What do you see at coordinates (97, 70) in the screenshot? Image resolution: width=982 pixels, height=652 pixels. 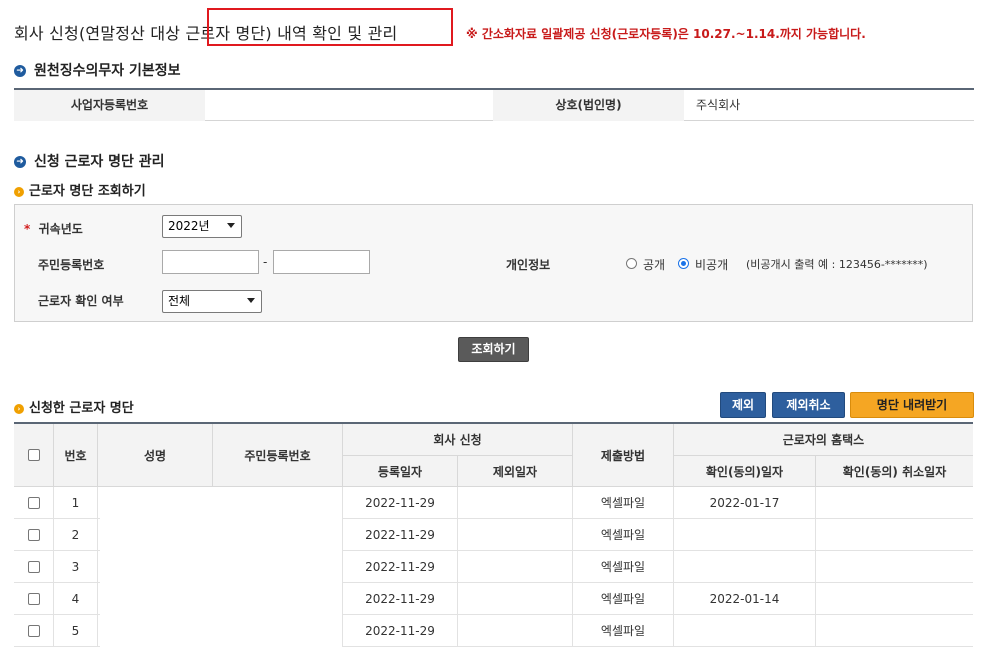 I see `basic-info-section-title: ➜ 원천징수의무자 기본정보` at bounding box center [97, 70].